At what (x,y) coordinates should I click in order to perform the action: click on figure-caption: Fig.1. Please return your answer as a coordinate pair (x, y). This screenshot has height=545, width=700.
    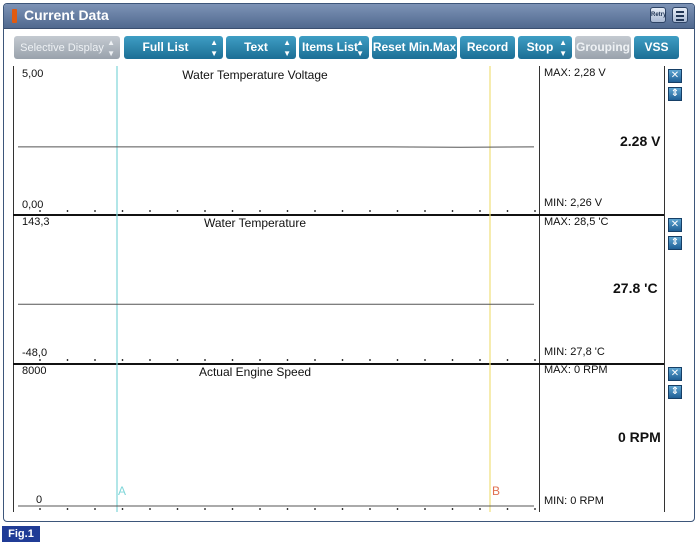
    Looking at the image, I should click on (21, 534).